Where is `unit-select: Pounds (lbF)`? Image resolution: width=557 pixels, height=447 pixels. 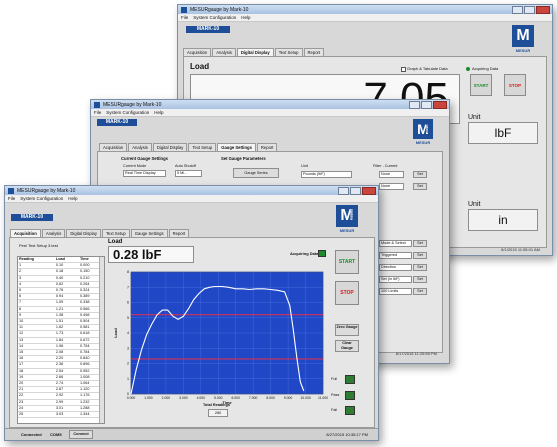
unit-select: Pounds (lbF) is located at coordinates (326, 174).